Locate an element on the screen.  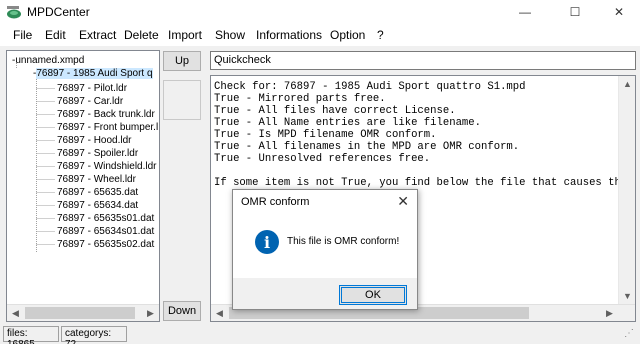
menu-show: Show is located at coordinates (230, 35).